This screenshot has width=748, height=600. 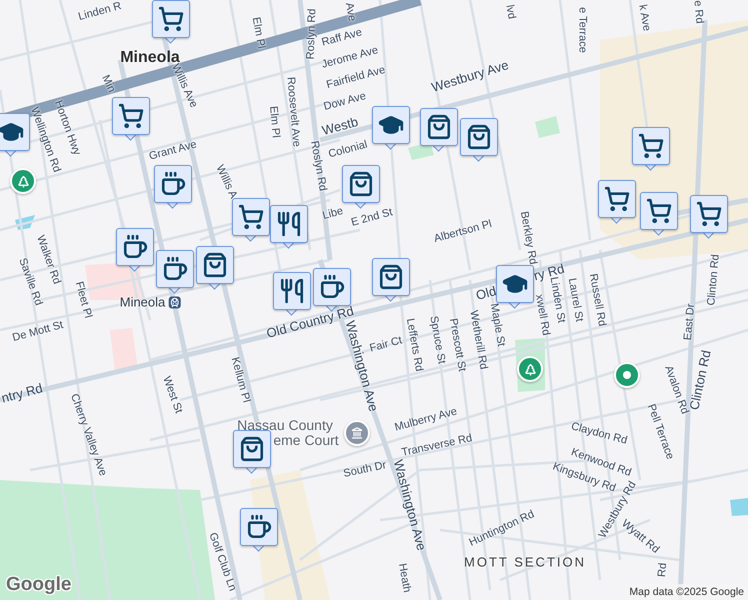 I want to click on street-label: ntry Rd, so click(x=22, y=393).